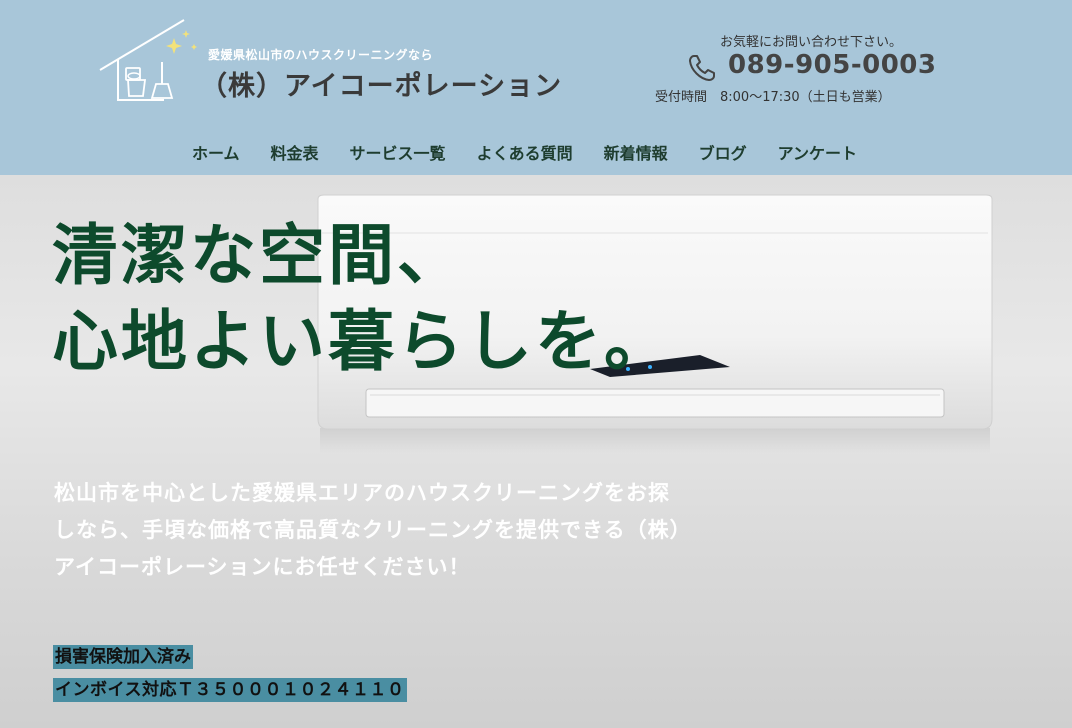  What do you see at coordinates (525, 151) in the screenshot?
I see `nav-item-faq: よくある質問` at bounding box center [525, 151].